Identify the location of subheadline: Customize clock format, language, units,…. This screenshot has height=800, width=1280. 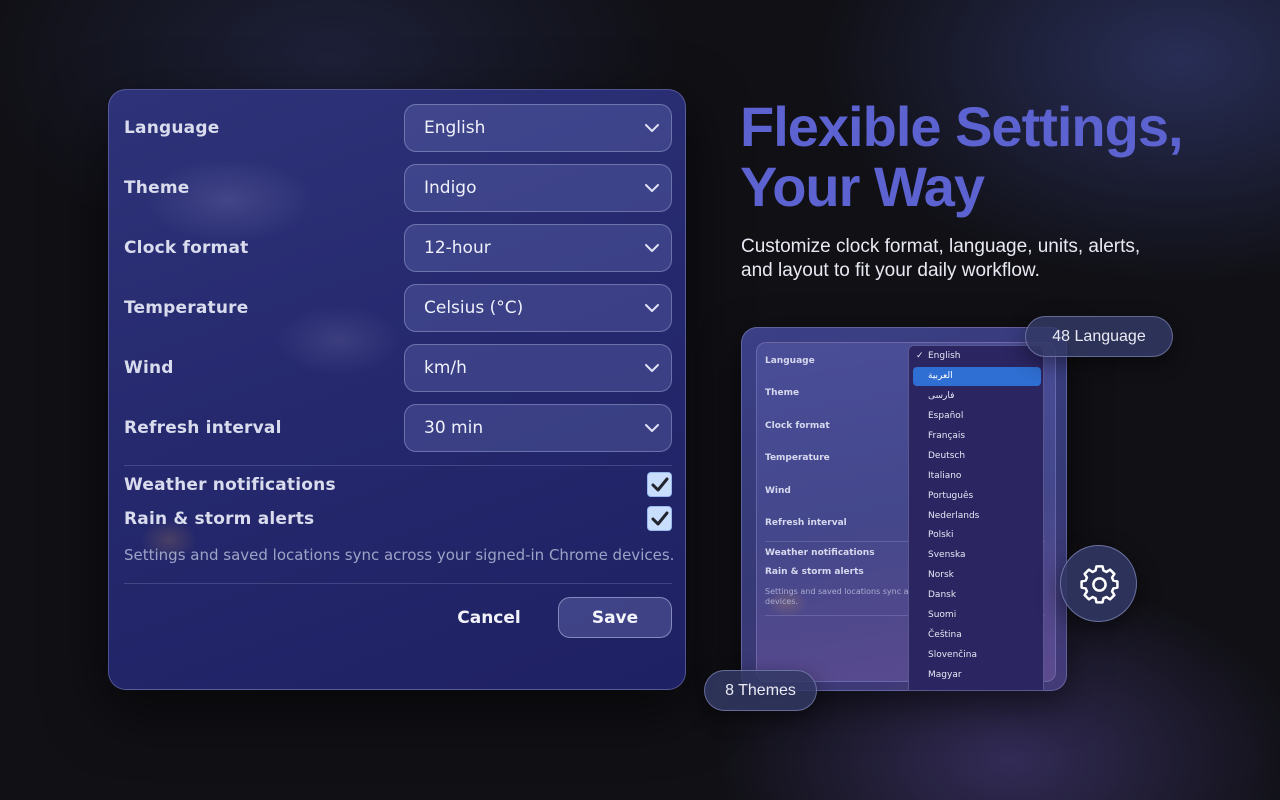
(961, 259).